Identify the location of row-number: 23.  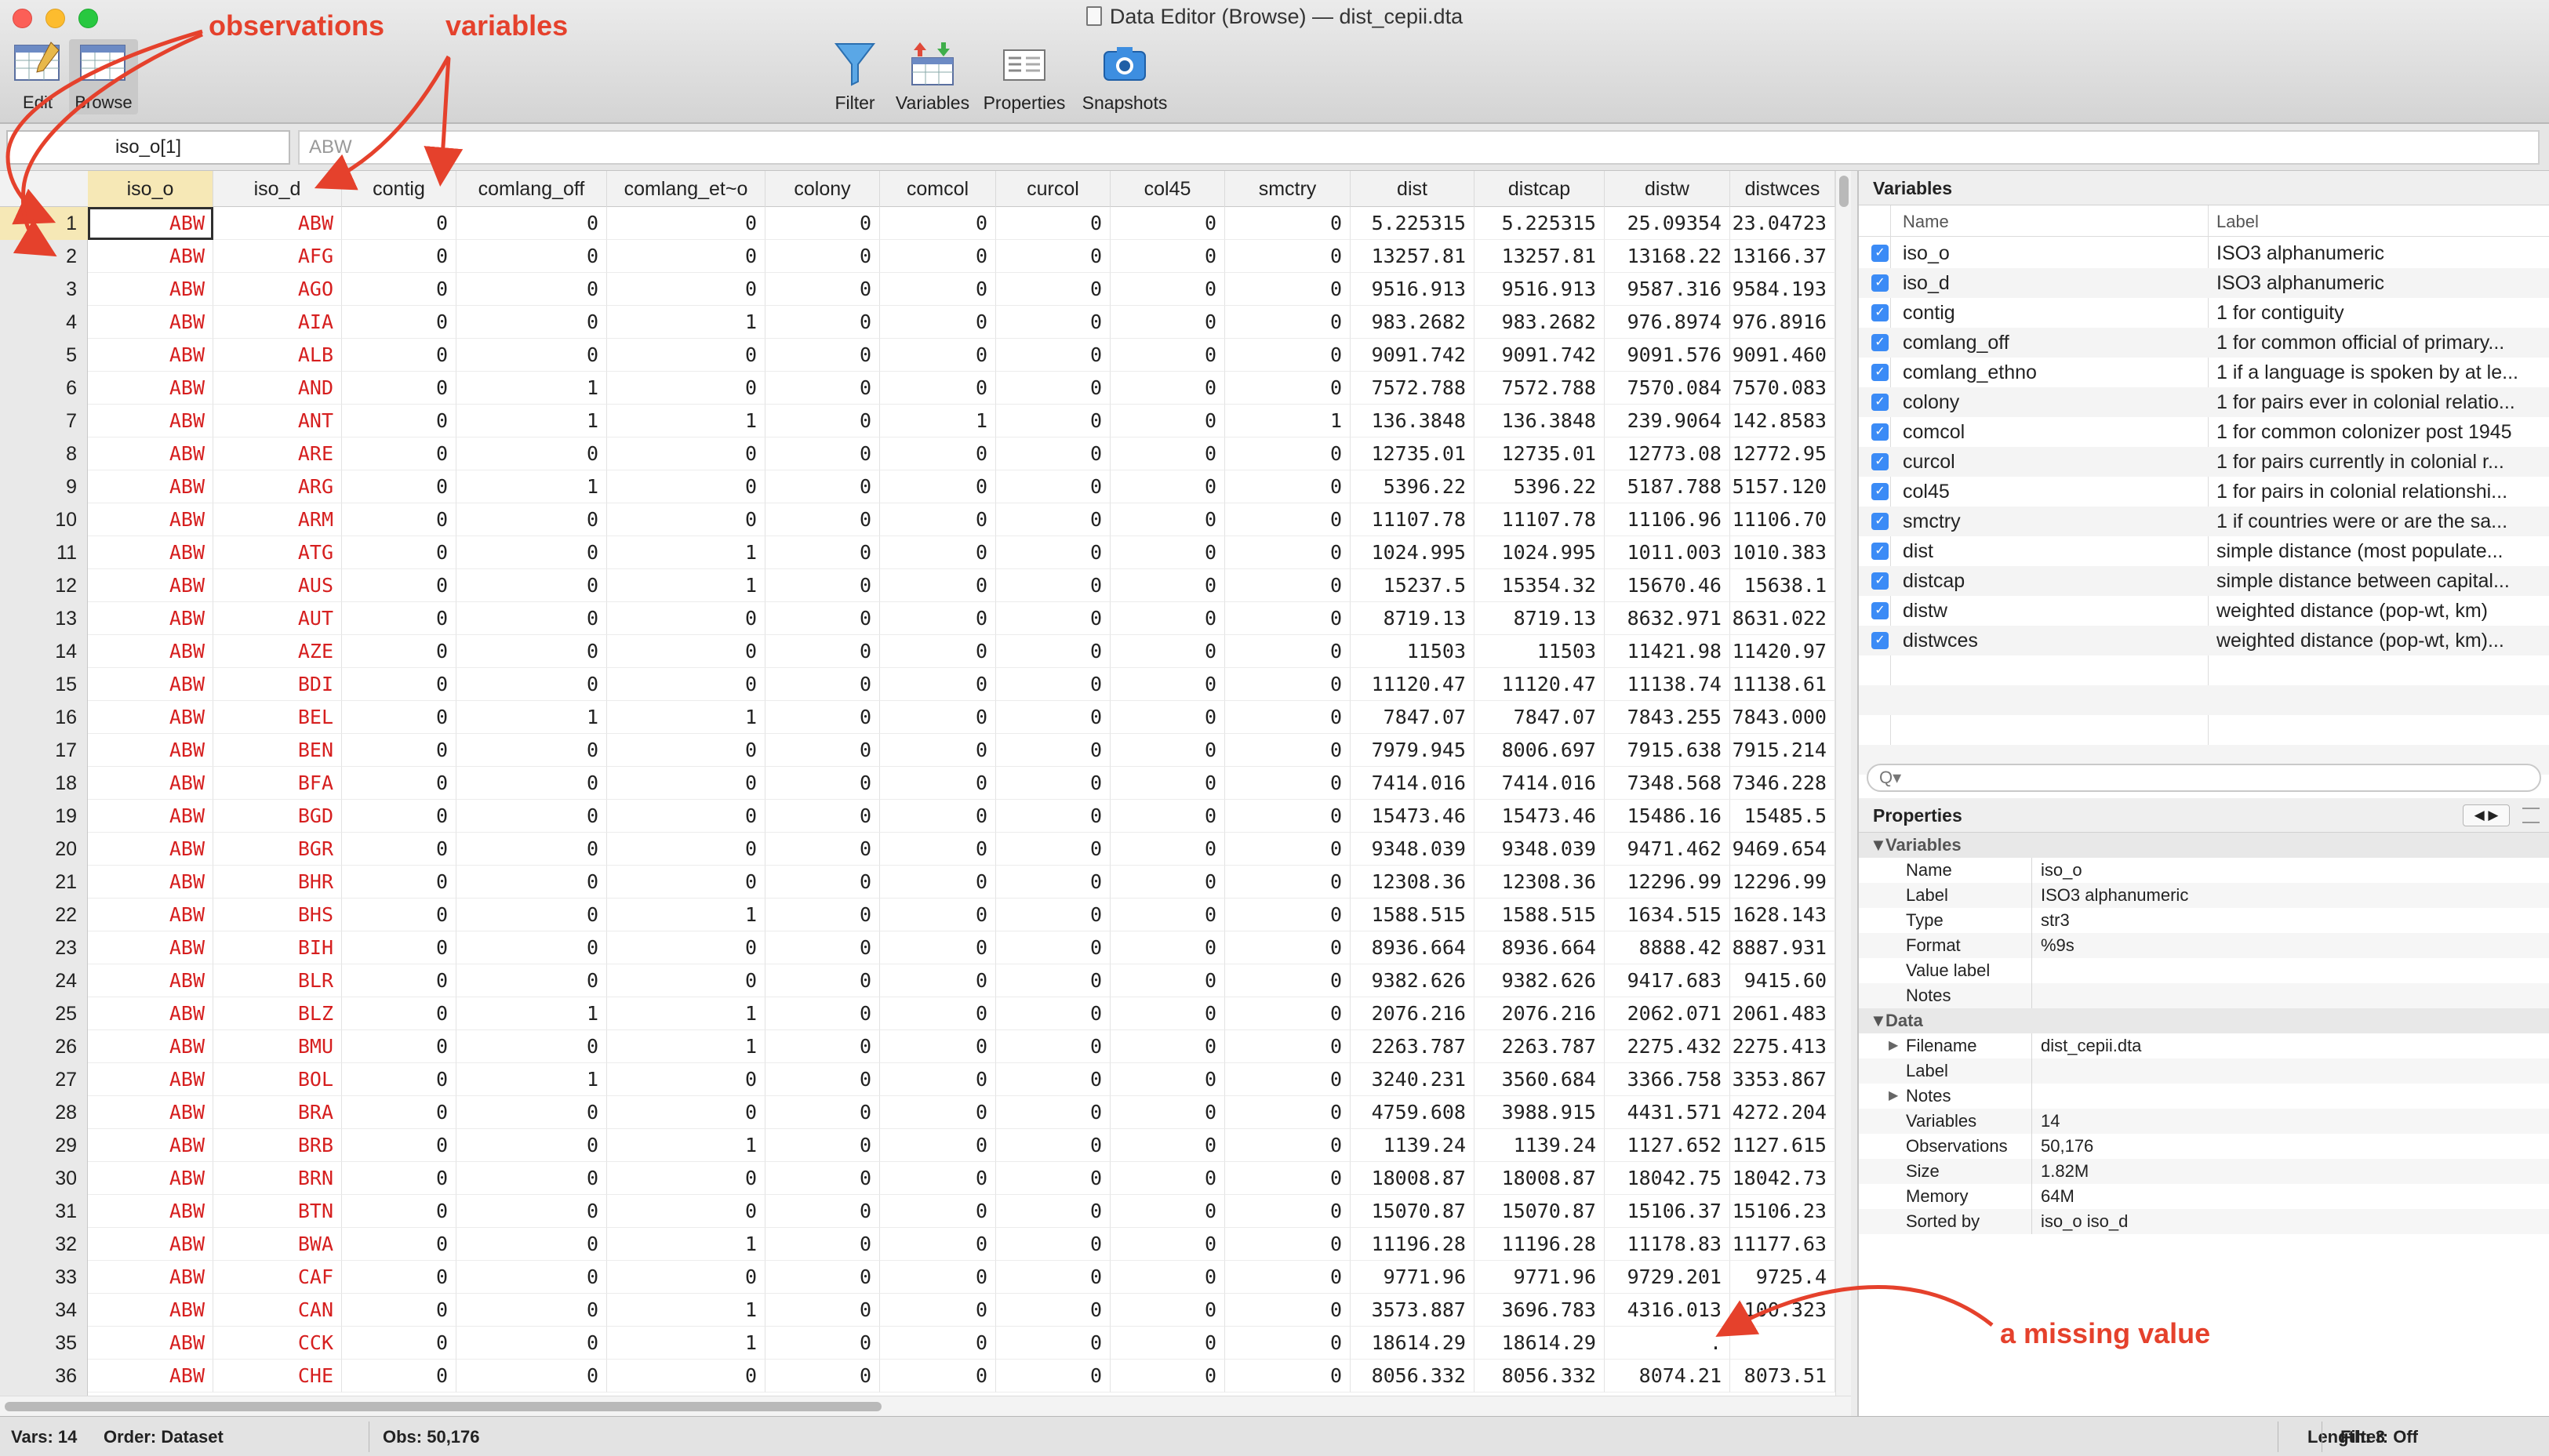
(44, 947).